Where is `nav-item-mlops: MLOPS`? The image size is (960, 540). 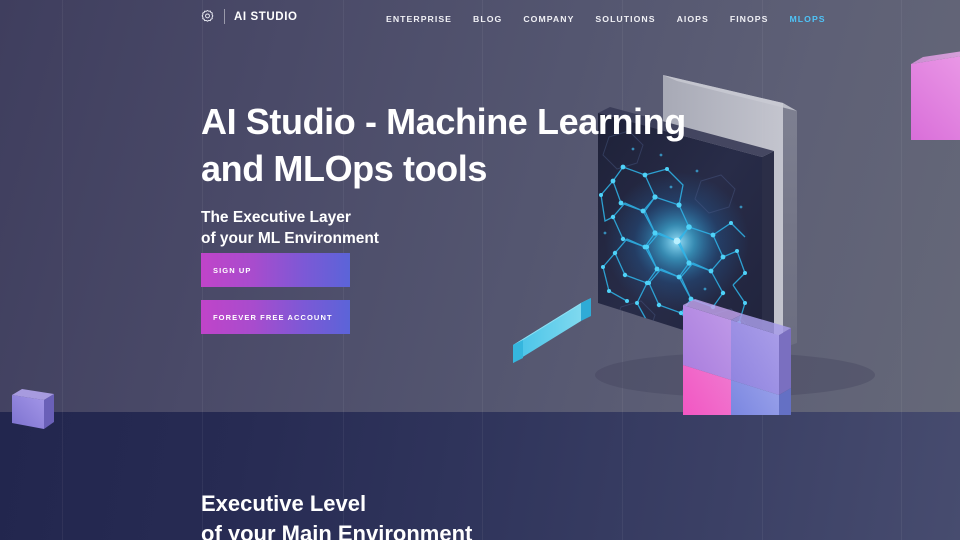 nav-item-mlops: MLOPS is located at coordinates (808, 19).